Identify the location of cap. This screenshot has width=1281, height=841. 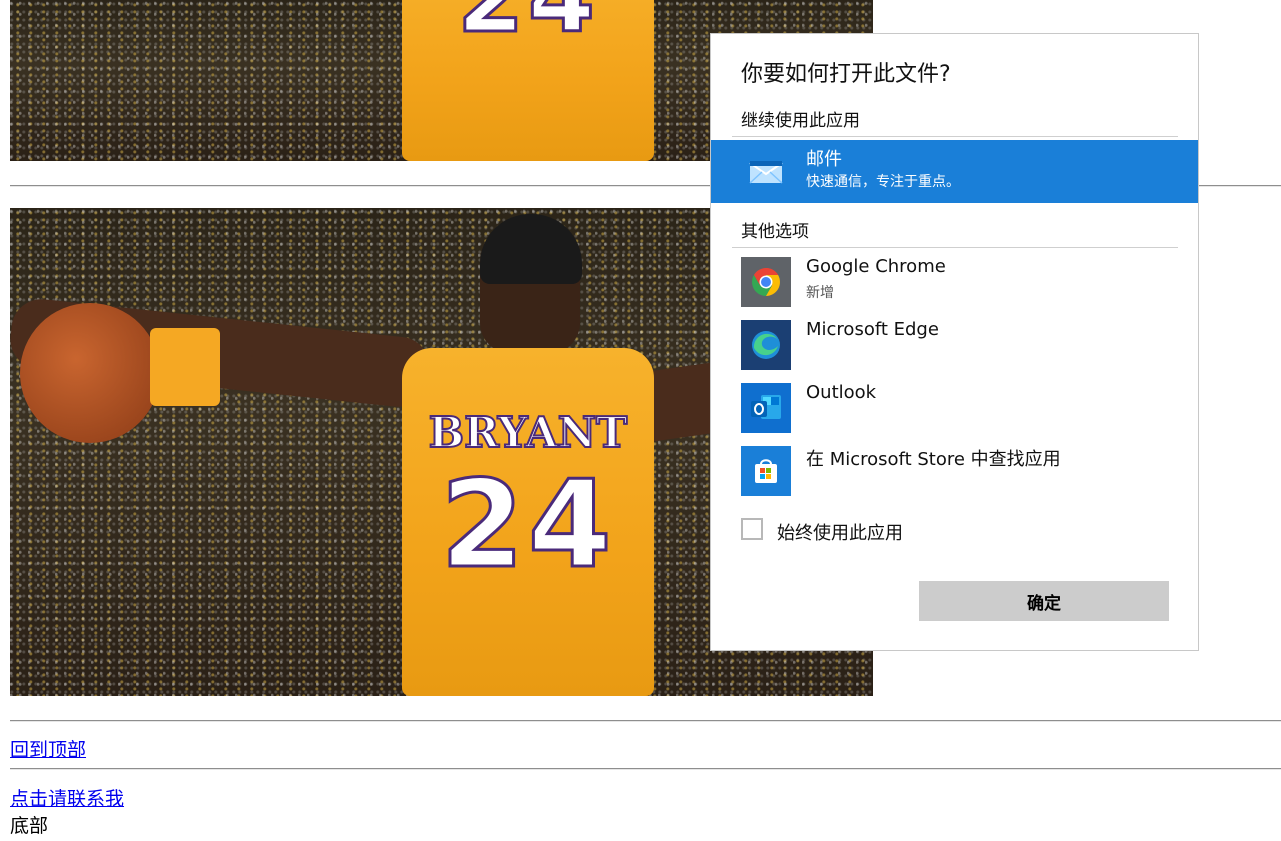
(531, 249).